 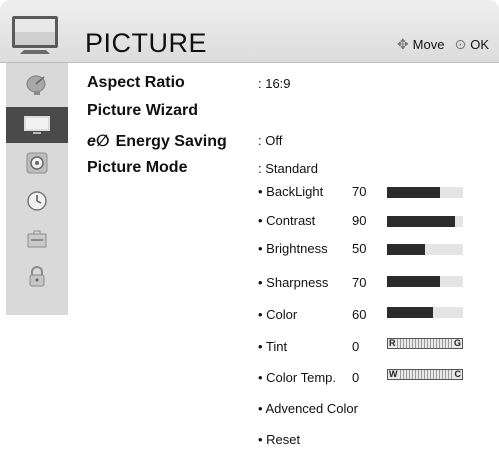 What do you see at coordinates (359, 191) in the screenshot?
I see `backlight-value: 70` at bounding box center [359, 191].